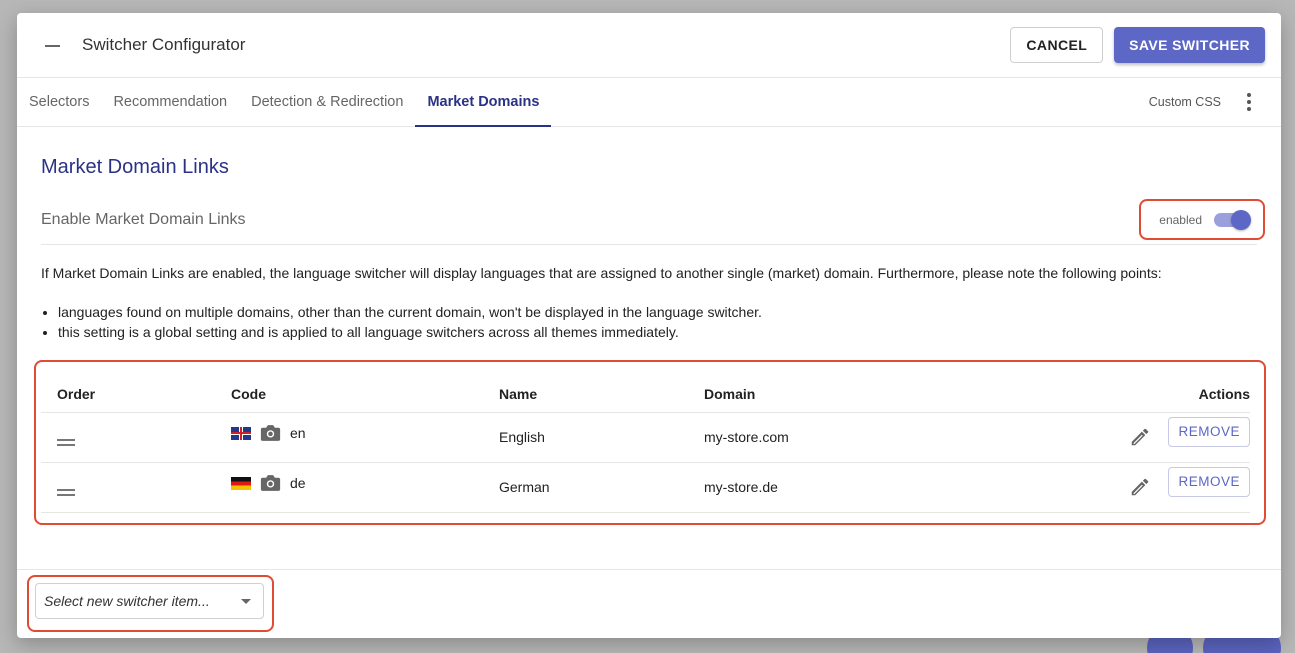 The height and width of the screenshot is (653, 1295). I want to click on language-code: de, so click(298, 483).